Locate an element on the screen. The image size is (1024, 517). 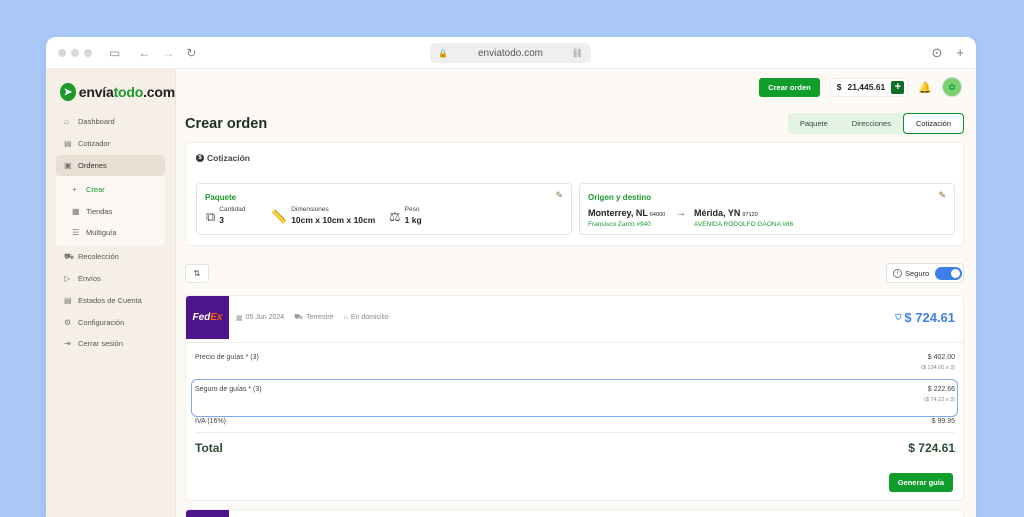
sidebar-item-dashboard: ⌂ Dashboard is located at coordinates (110, 122).